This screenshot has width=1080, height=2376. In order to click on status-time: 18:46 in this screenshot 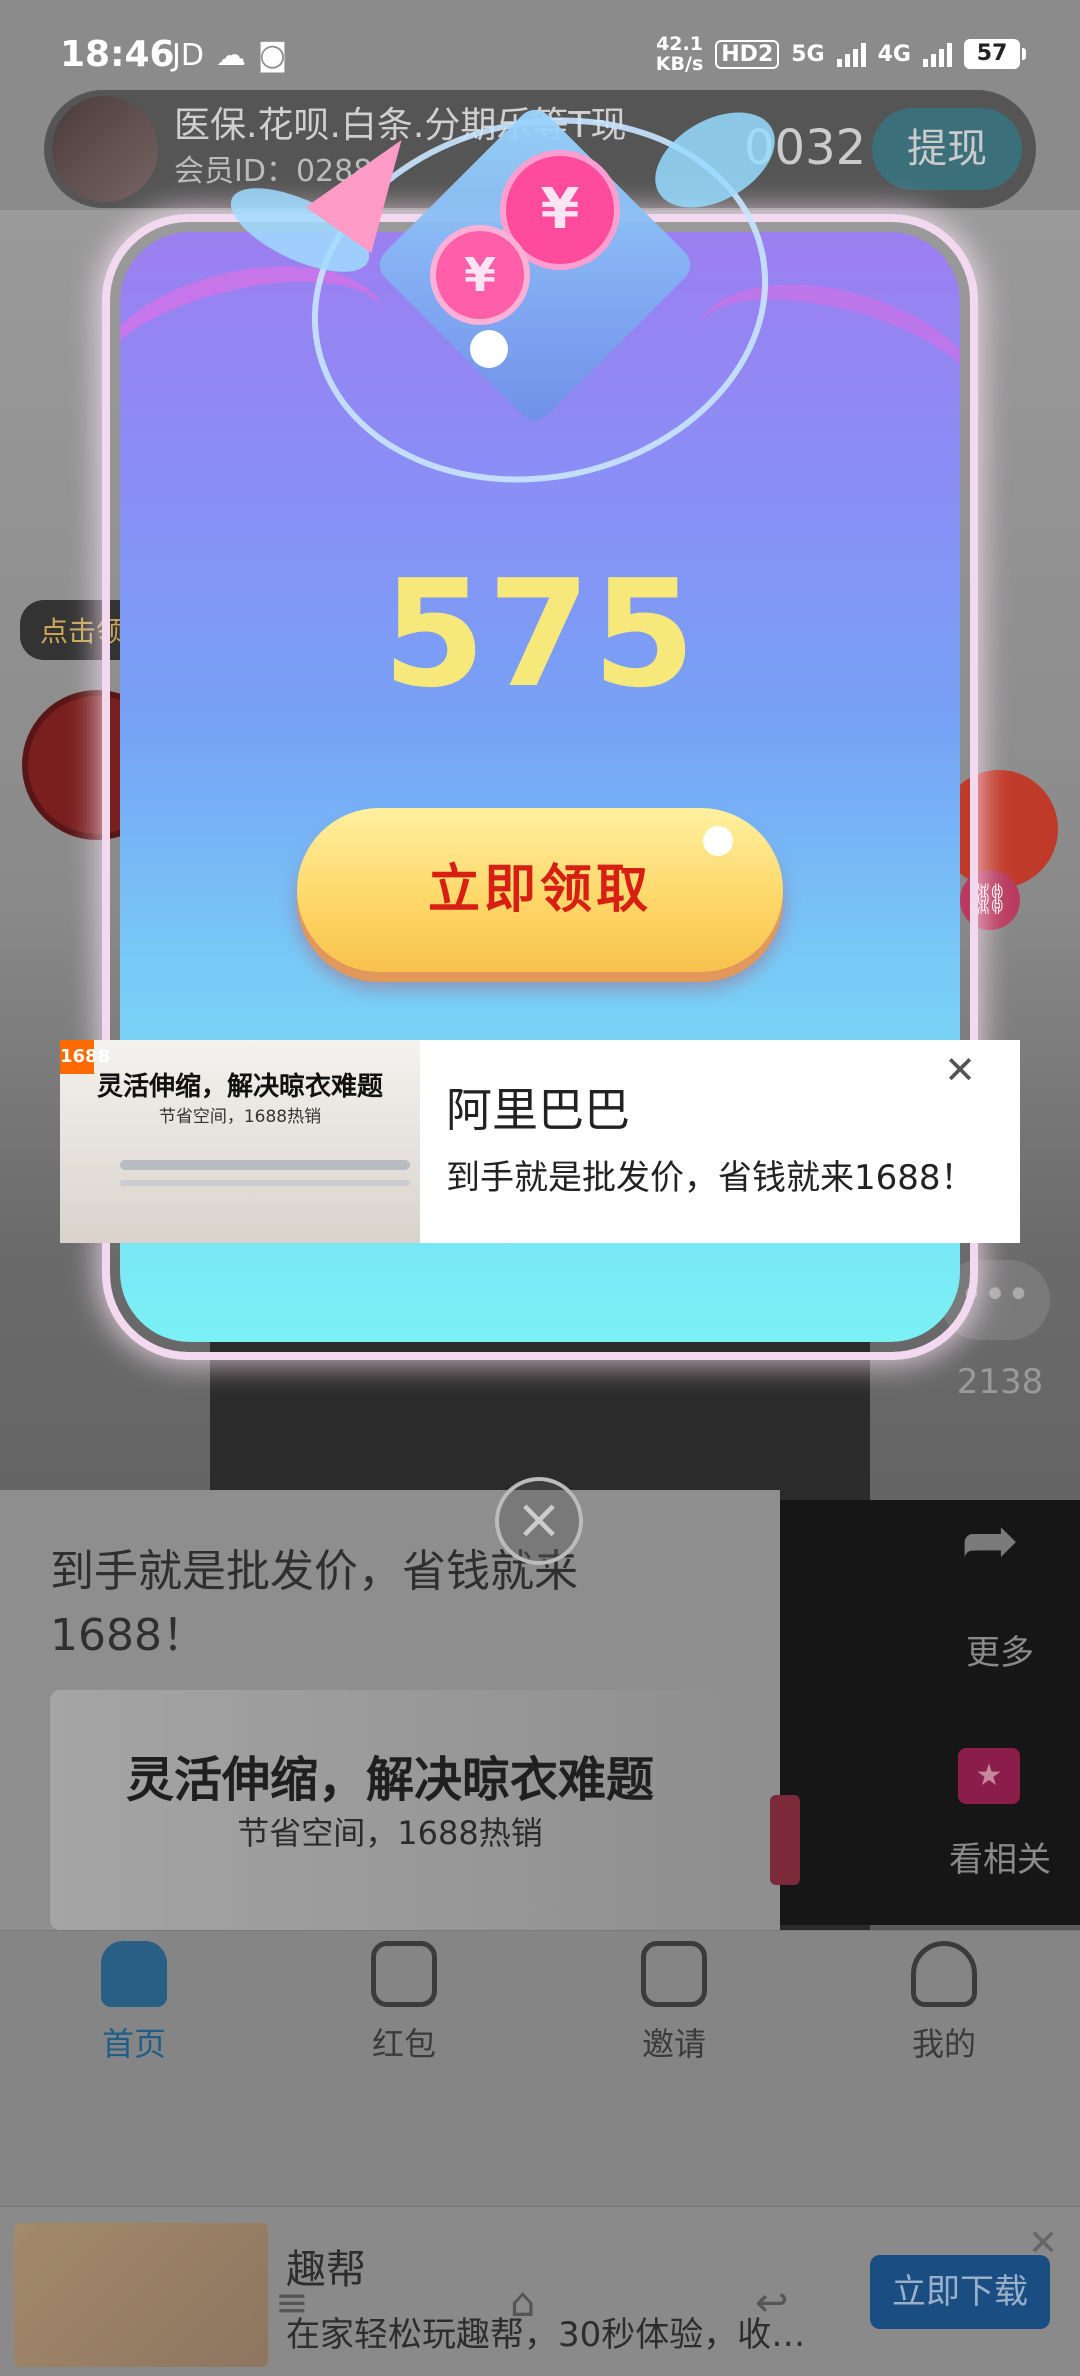, I will do `click(117, 54)`.